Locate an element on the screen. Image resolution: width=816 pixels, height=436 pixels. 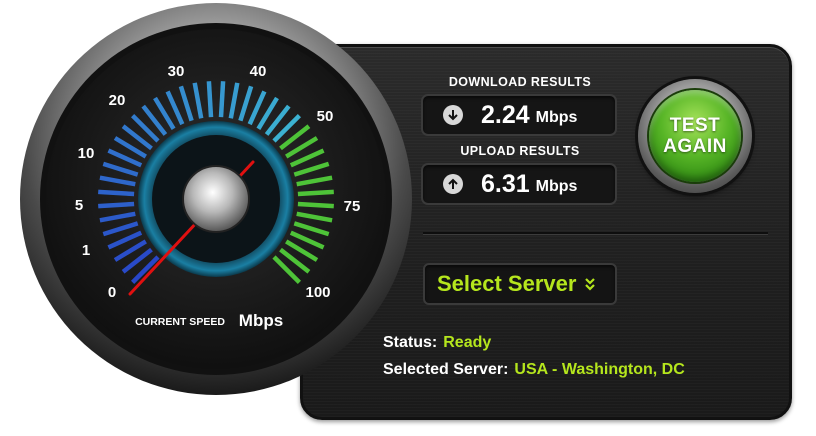
upload-result-box: 6.31 Mbps is located at coordinates (519, 184).